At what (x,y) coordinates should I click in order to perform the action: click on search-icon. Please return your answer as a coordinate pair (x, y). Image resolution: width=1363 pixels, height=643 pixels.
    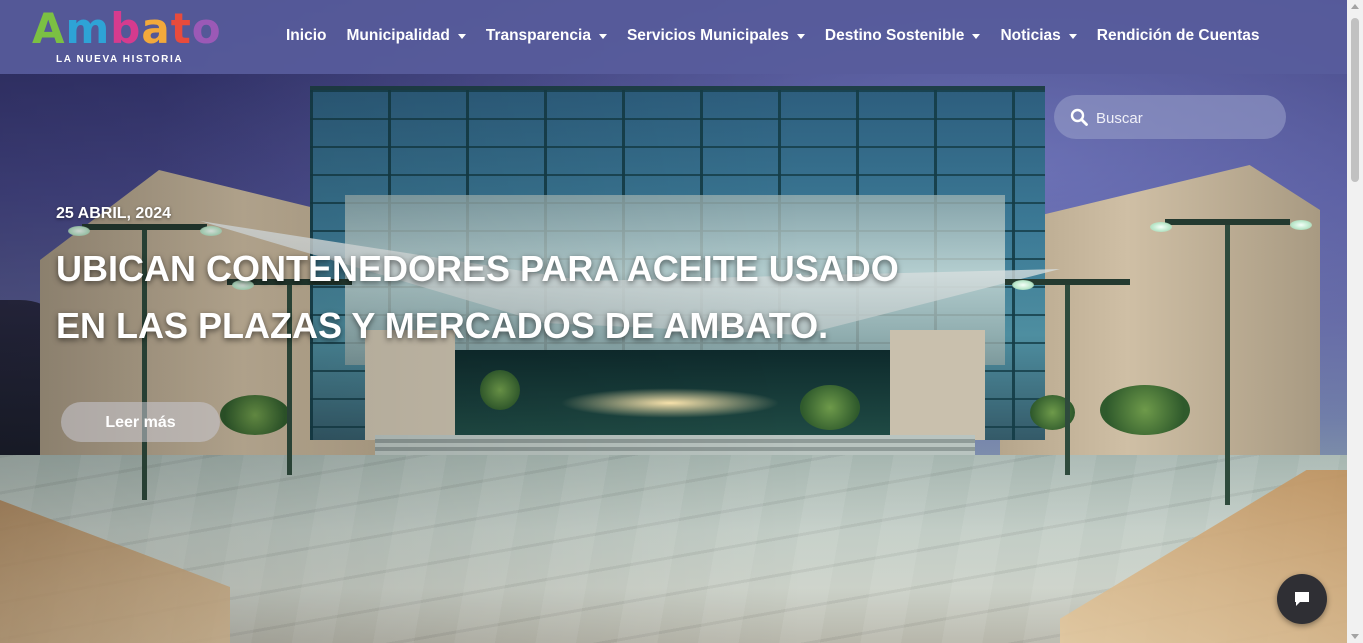
    Looking at the image, I should click on (1079, 117).